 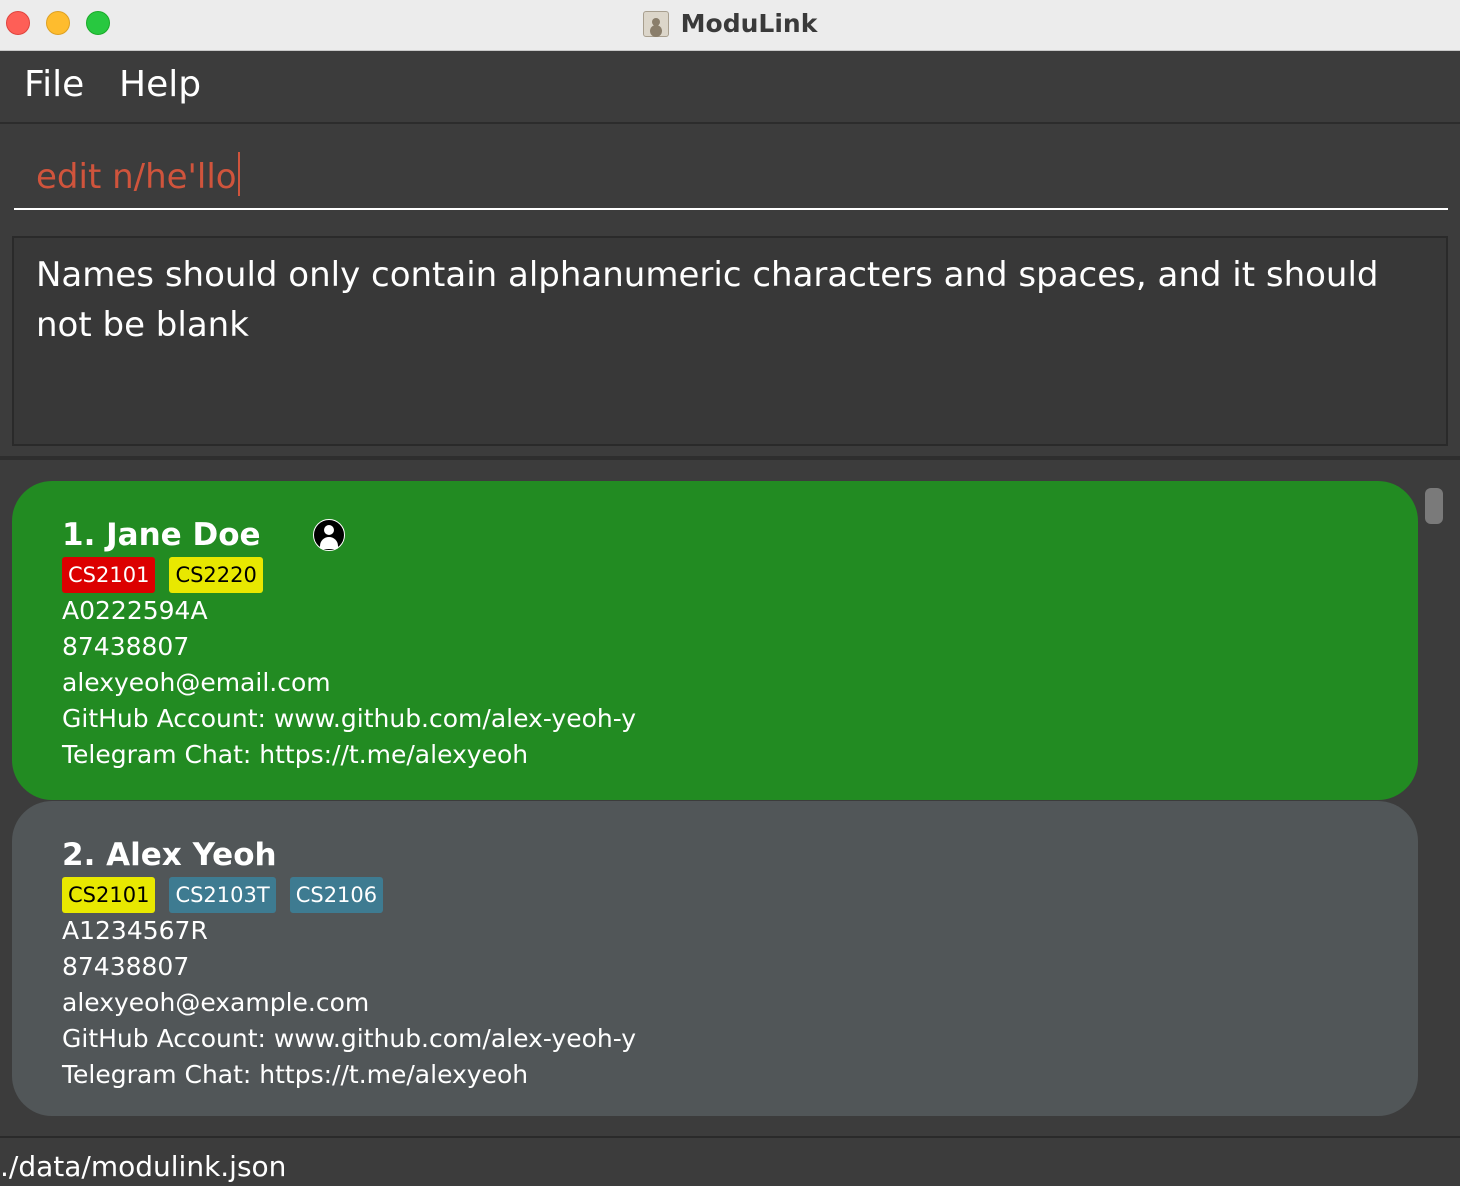 I want to click on status-bar: ./data/modulink.json, so click(x=730, y=1161).